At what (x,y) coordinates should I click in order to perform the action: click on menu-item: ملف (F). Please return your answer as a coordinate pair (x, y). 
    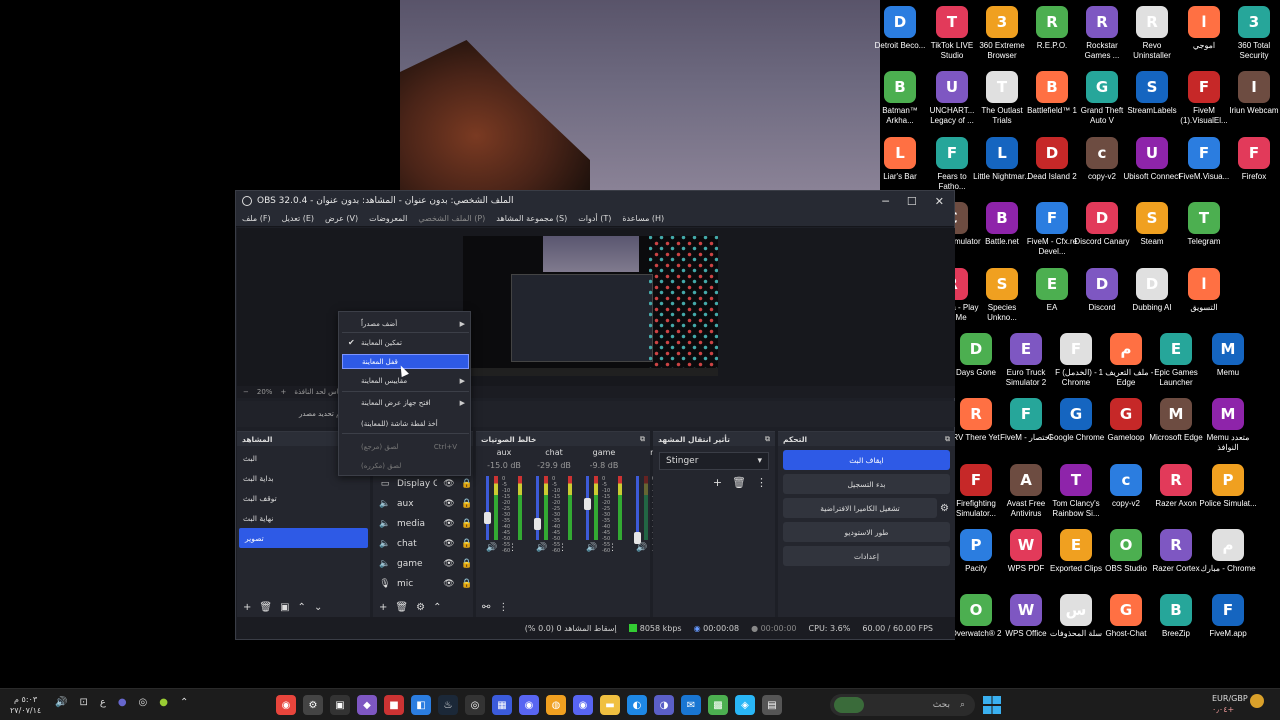
    Looking at the image, I should click on (256, 218).